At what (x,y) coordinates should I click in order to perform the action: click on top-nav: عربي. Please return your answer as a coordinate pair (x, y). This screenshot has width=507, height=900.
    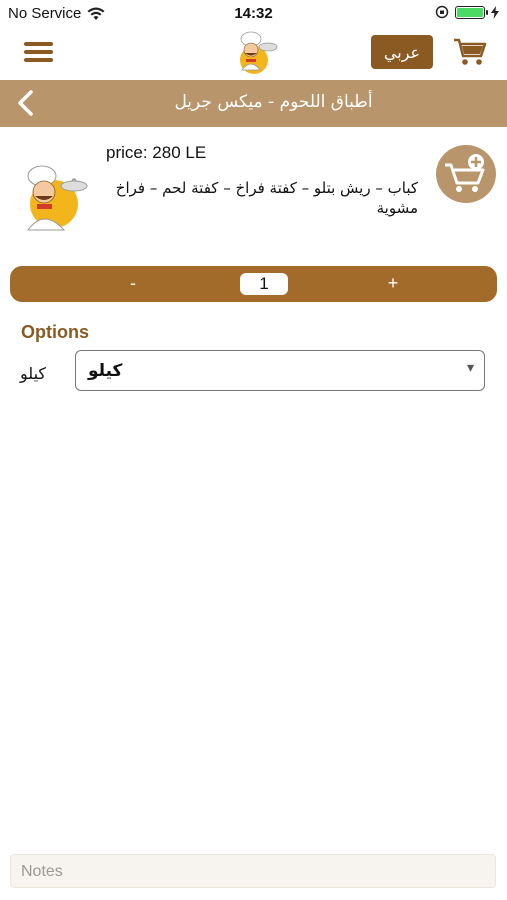
    Looking at the image, I should click on (253, 53).